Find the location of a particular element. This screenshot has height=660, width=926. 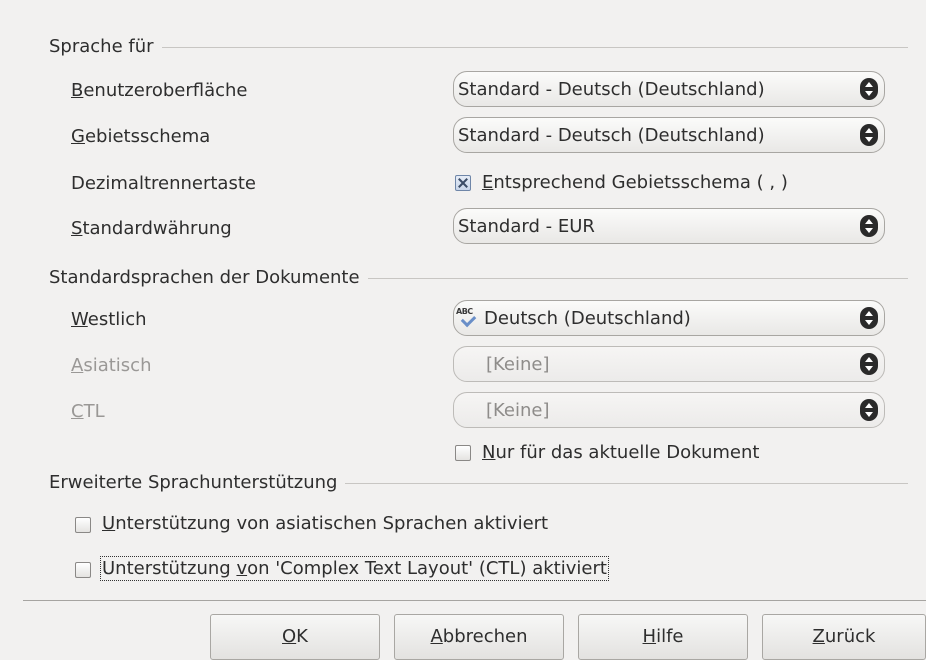

current-document-only-checkbox is located at coordinates (463, 453).